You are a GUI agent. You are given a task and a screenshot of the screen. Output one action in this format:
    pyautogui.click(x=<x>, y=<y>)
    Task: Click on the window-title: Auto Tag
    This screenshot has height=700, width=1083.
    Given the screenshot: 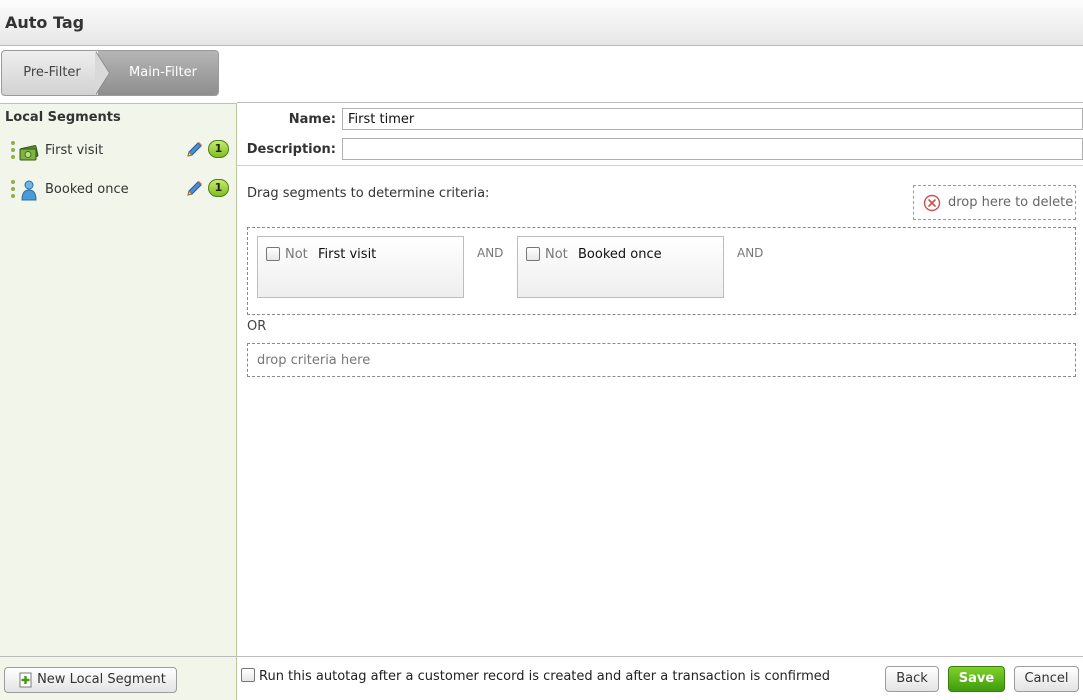 What is the action you would take?
    pyautogui.click(x=45, y=22)
    